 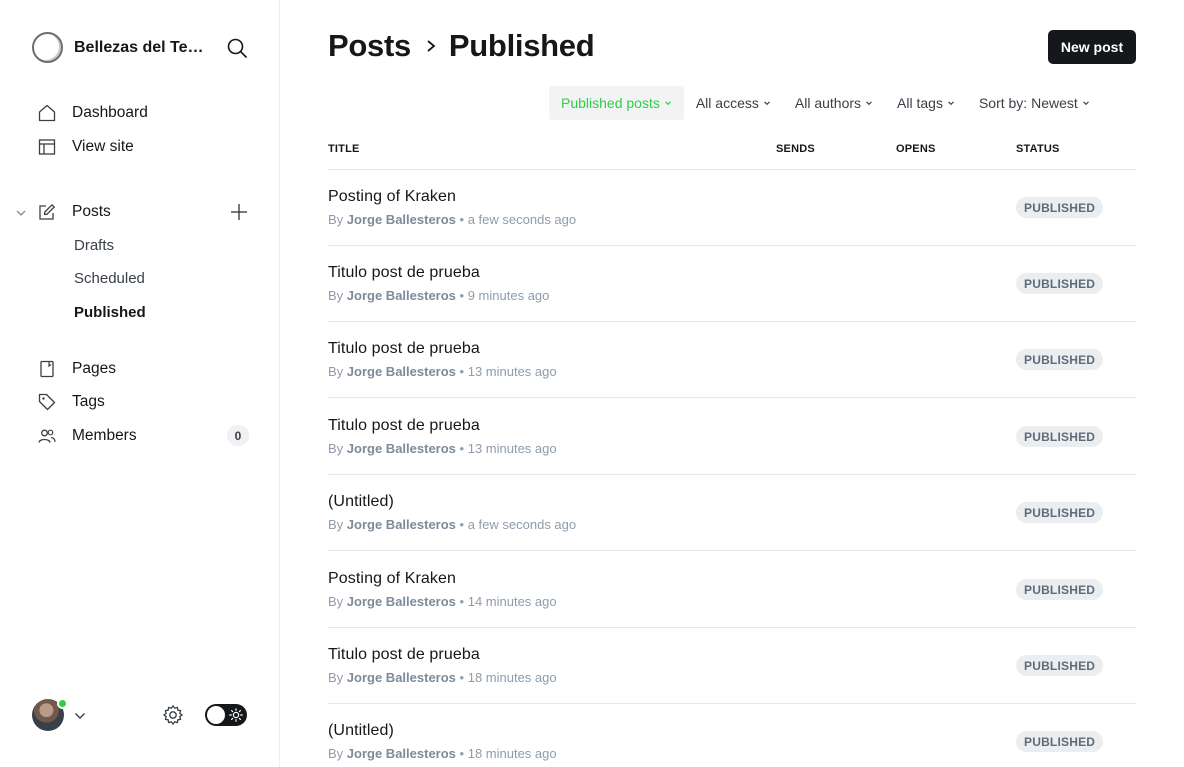 I want to click on sidebar-item-label: Tags, so click(x=88, y=401).